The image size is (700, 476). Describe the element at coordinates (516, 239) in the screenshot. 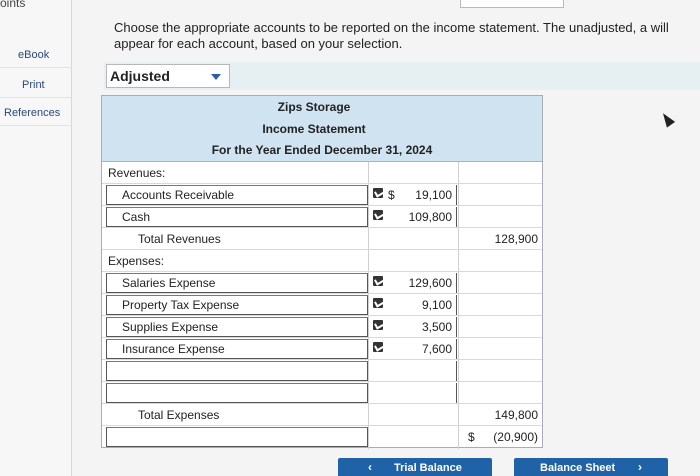

I see `total-revenues-amount: 128,900` at that location.